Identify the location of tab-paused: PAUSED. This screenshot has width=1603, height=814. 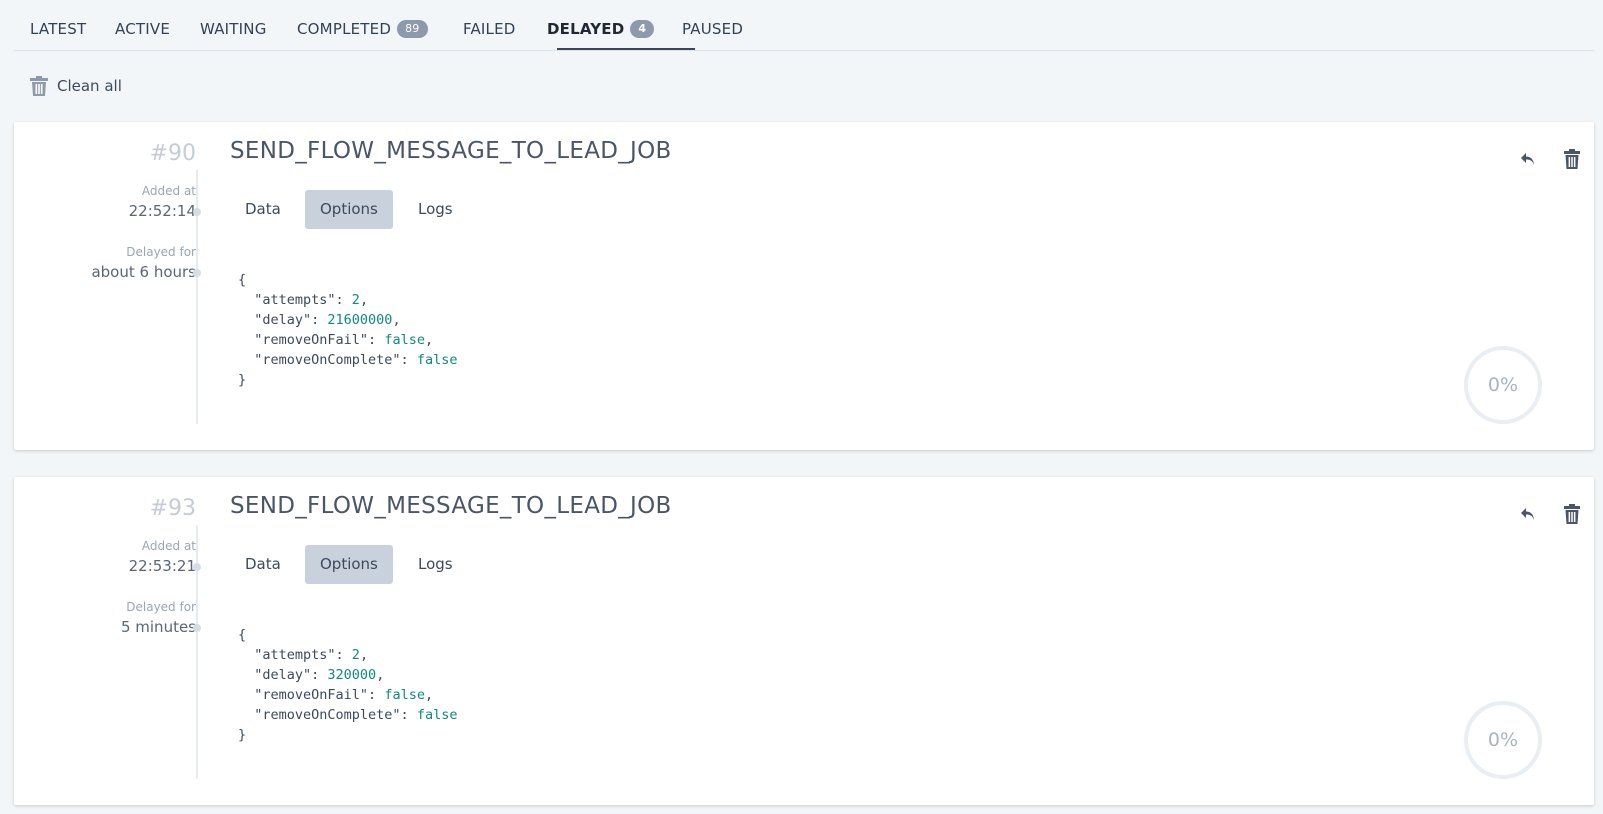
(712, 29).